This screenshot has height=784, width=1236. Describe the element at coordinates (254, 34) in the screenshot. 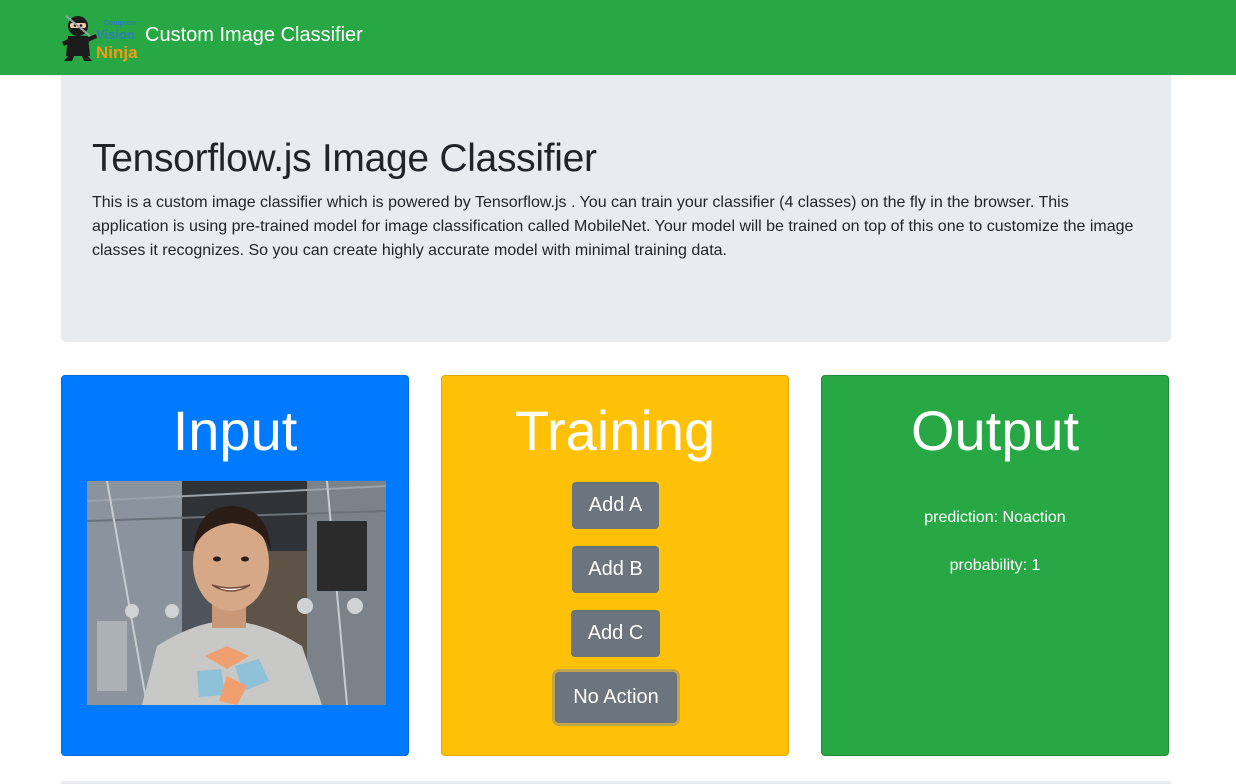

I see `brand-title: Custom Image Classifier` at that location.